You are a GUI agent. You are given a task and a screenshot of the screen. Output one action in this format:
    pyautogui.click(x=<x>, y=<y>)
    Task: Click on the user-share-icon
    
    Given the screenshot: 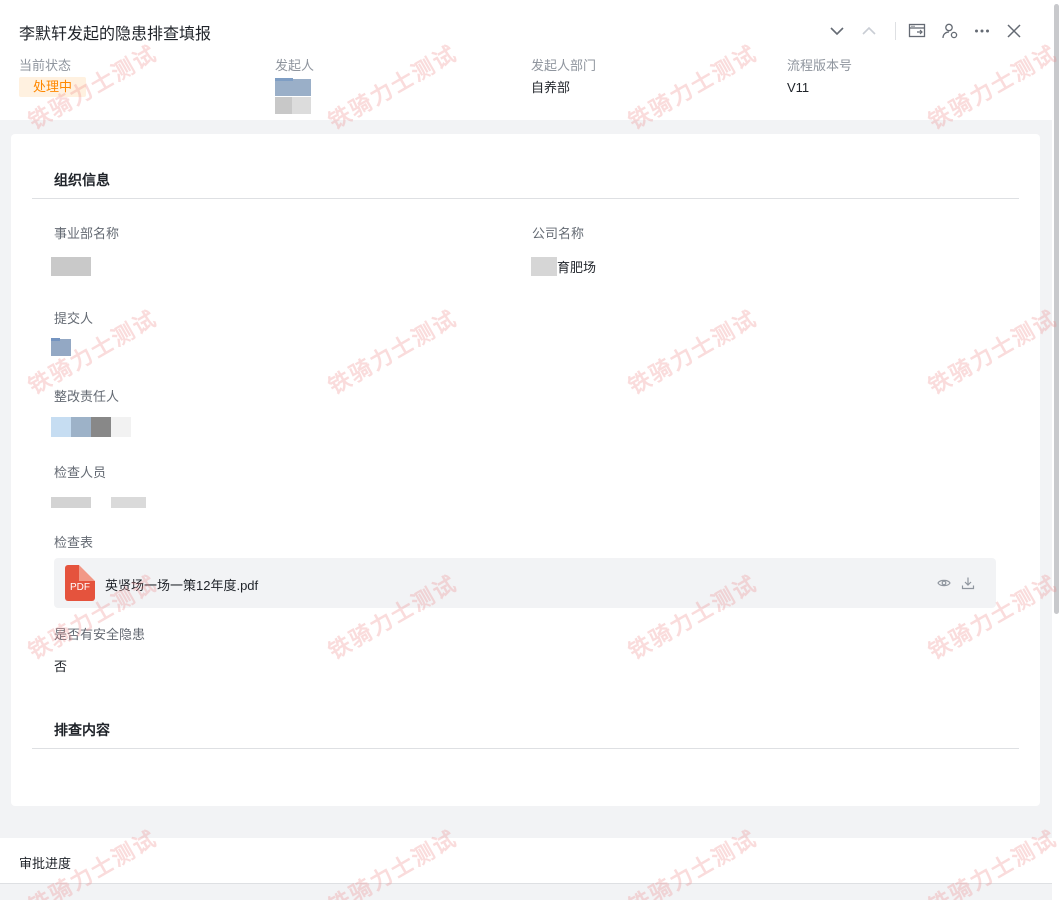 What is the action you would take?
    pyautogui.click(x=950, y=31)
    